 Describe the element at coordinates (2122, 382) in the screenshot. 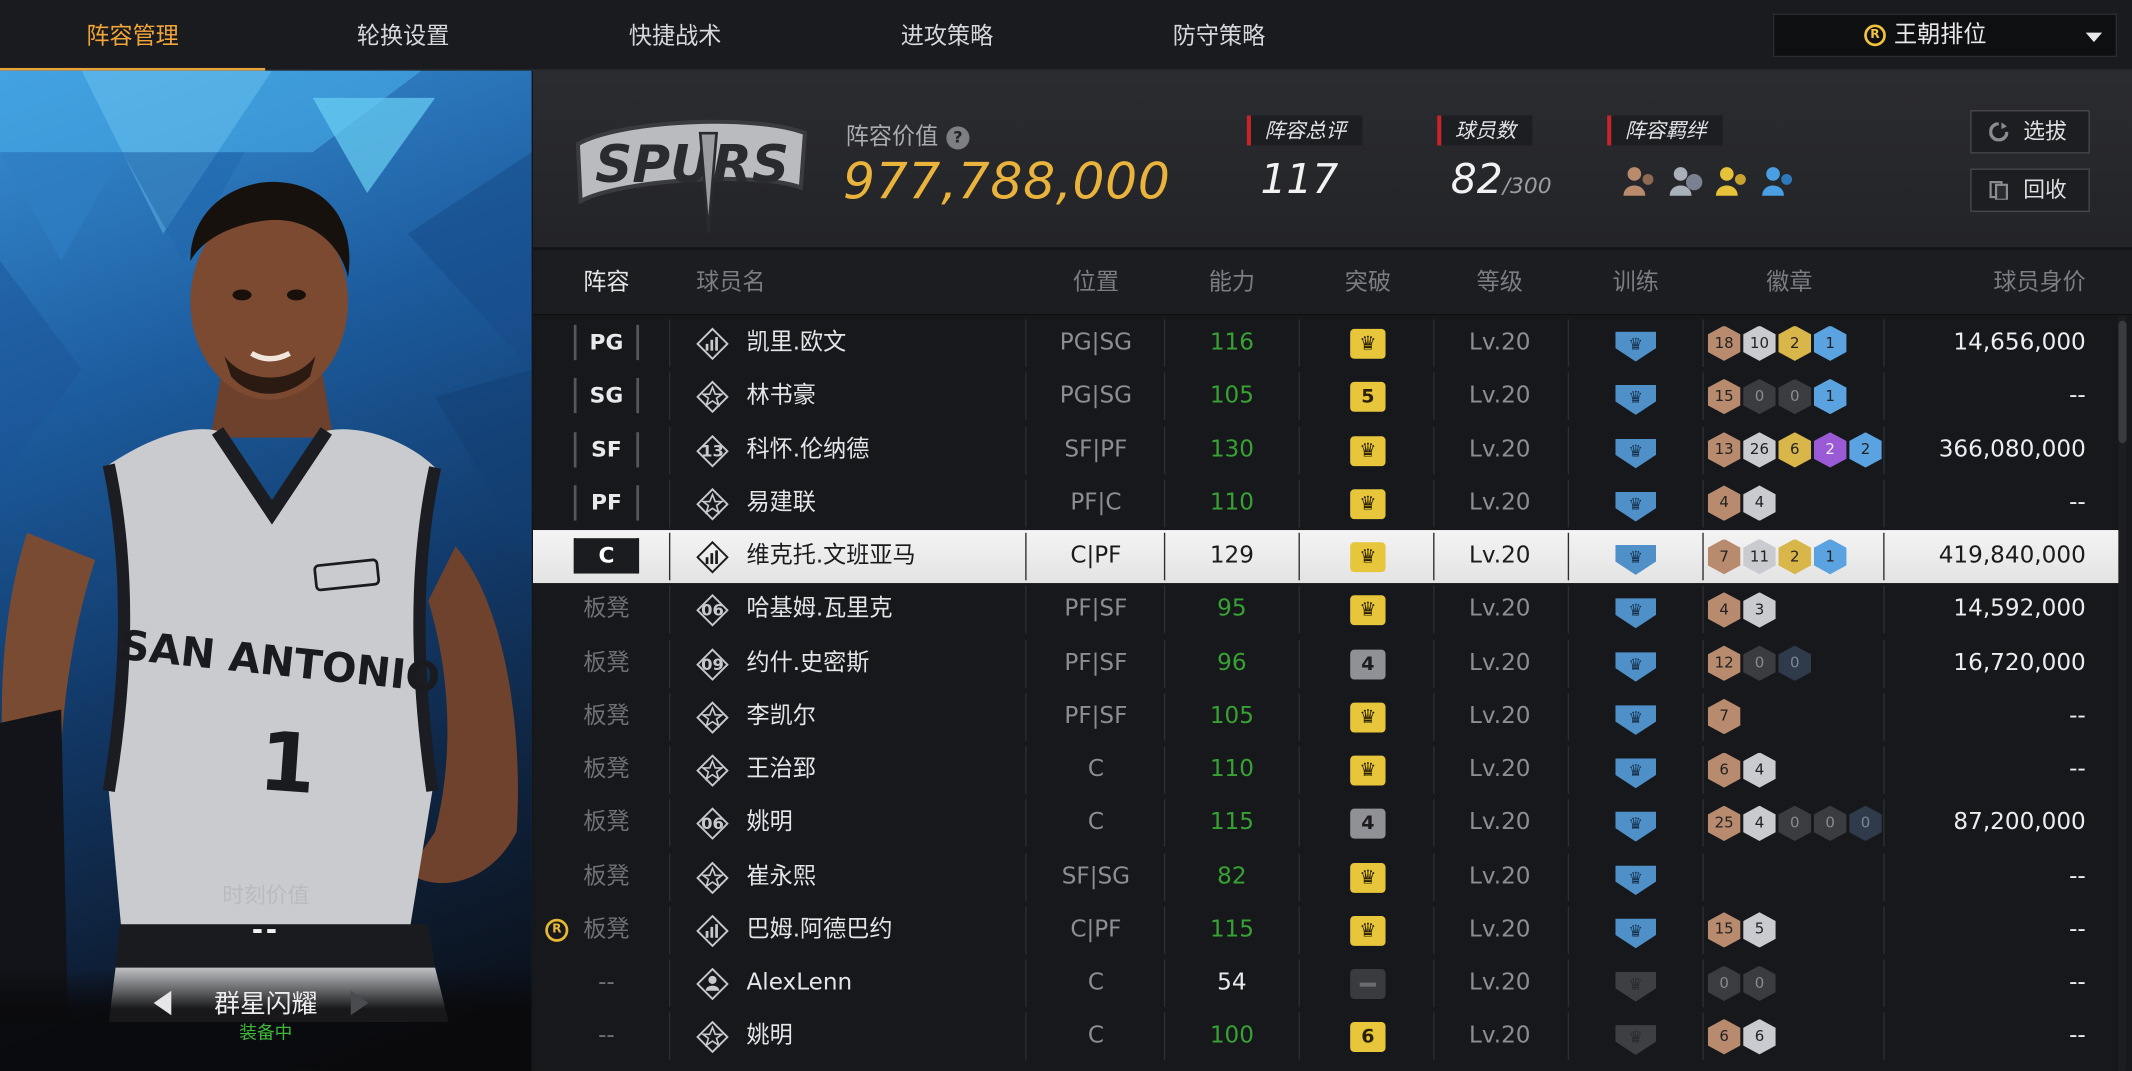

I see `table-scroll-thumb` at that location.